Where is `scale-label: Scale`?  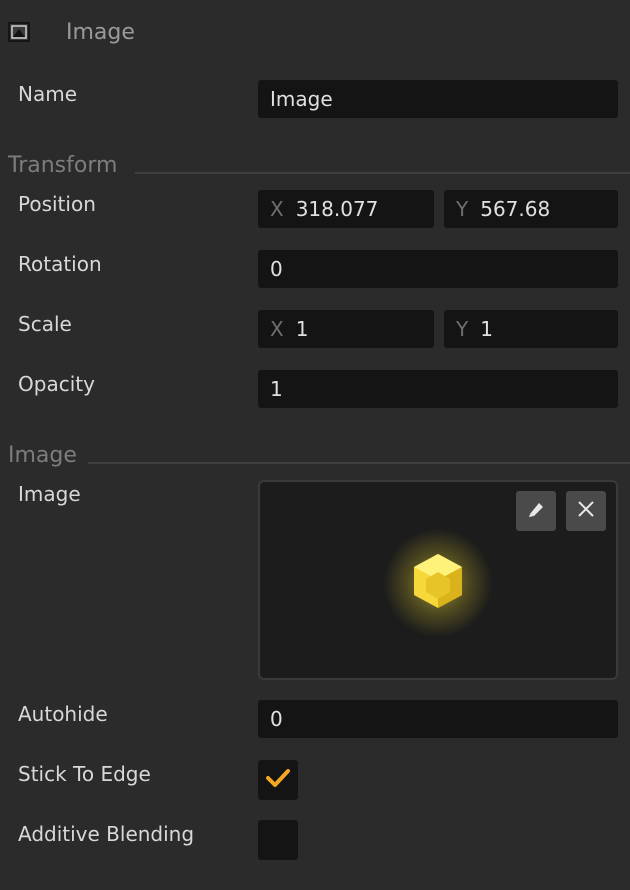
scale-label: Scale is located at coordinates (45, 324).